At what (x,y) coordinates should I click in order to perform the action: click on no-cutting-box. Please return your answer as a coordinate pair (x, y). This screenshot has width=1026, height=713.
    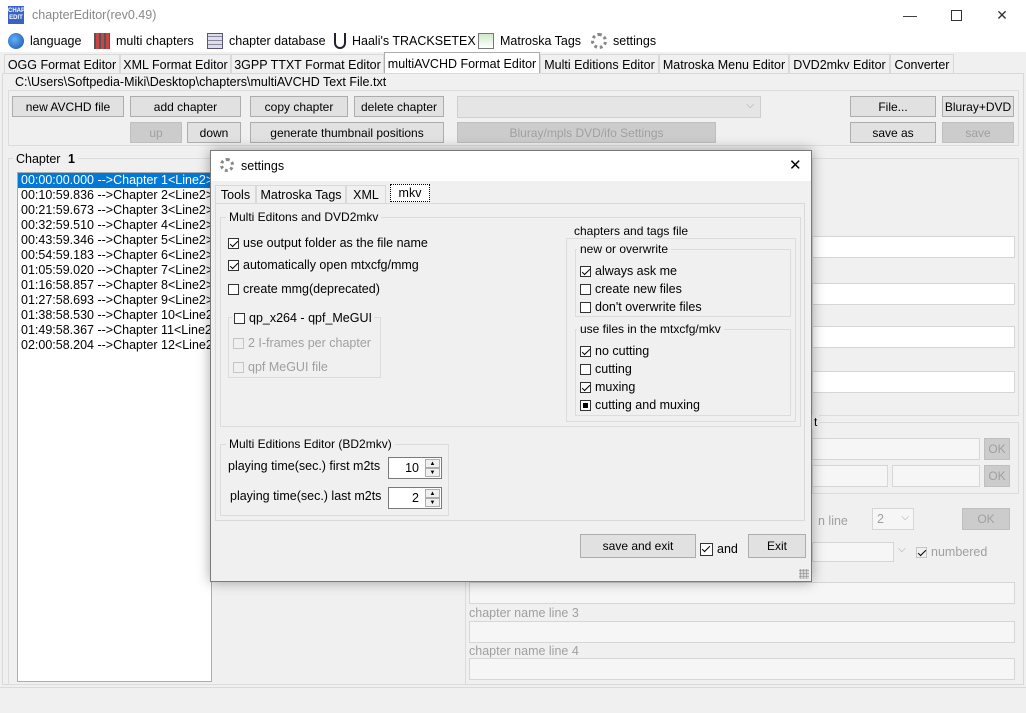
    Looking at the image, I should click on (585, 351).